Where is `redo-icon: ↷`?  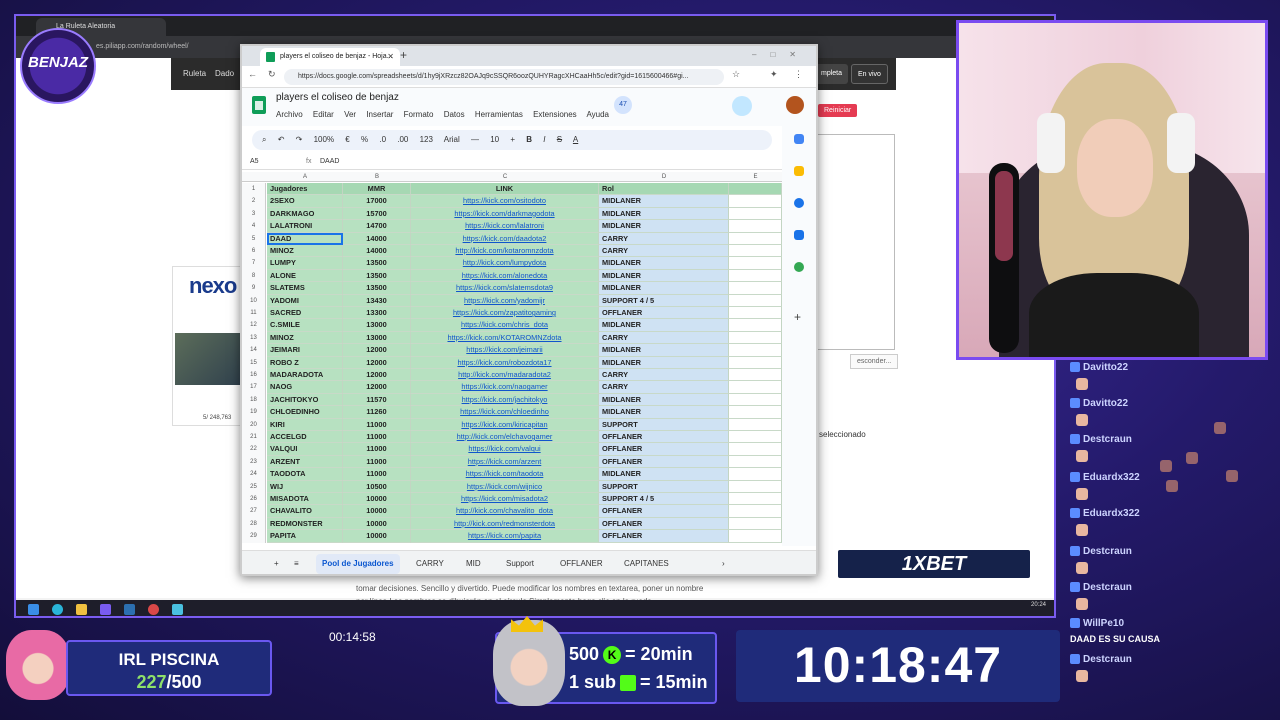 redo-icon: ↷ is located at coordinates (299, 139).